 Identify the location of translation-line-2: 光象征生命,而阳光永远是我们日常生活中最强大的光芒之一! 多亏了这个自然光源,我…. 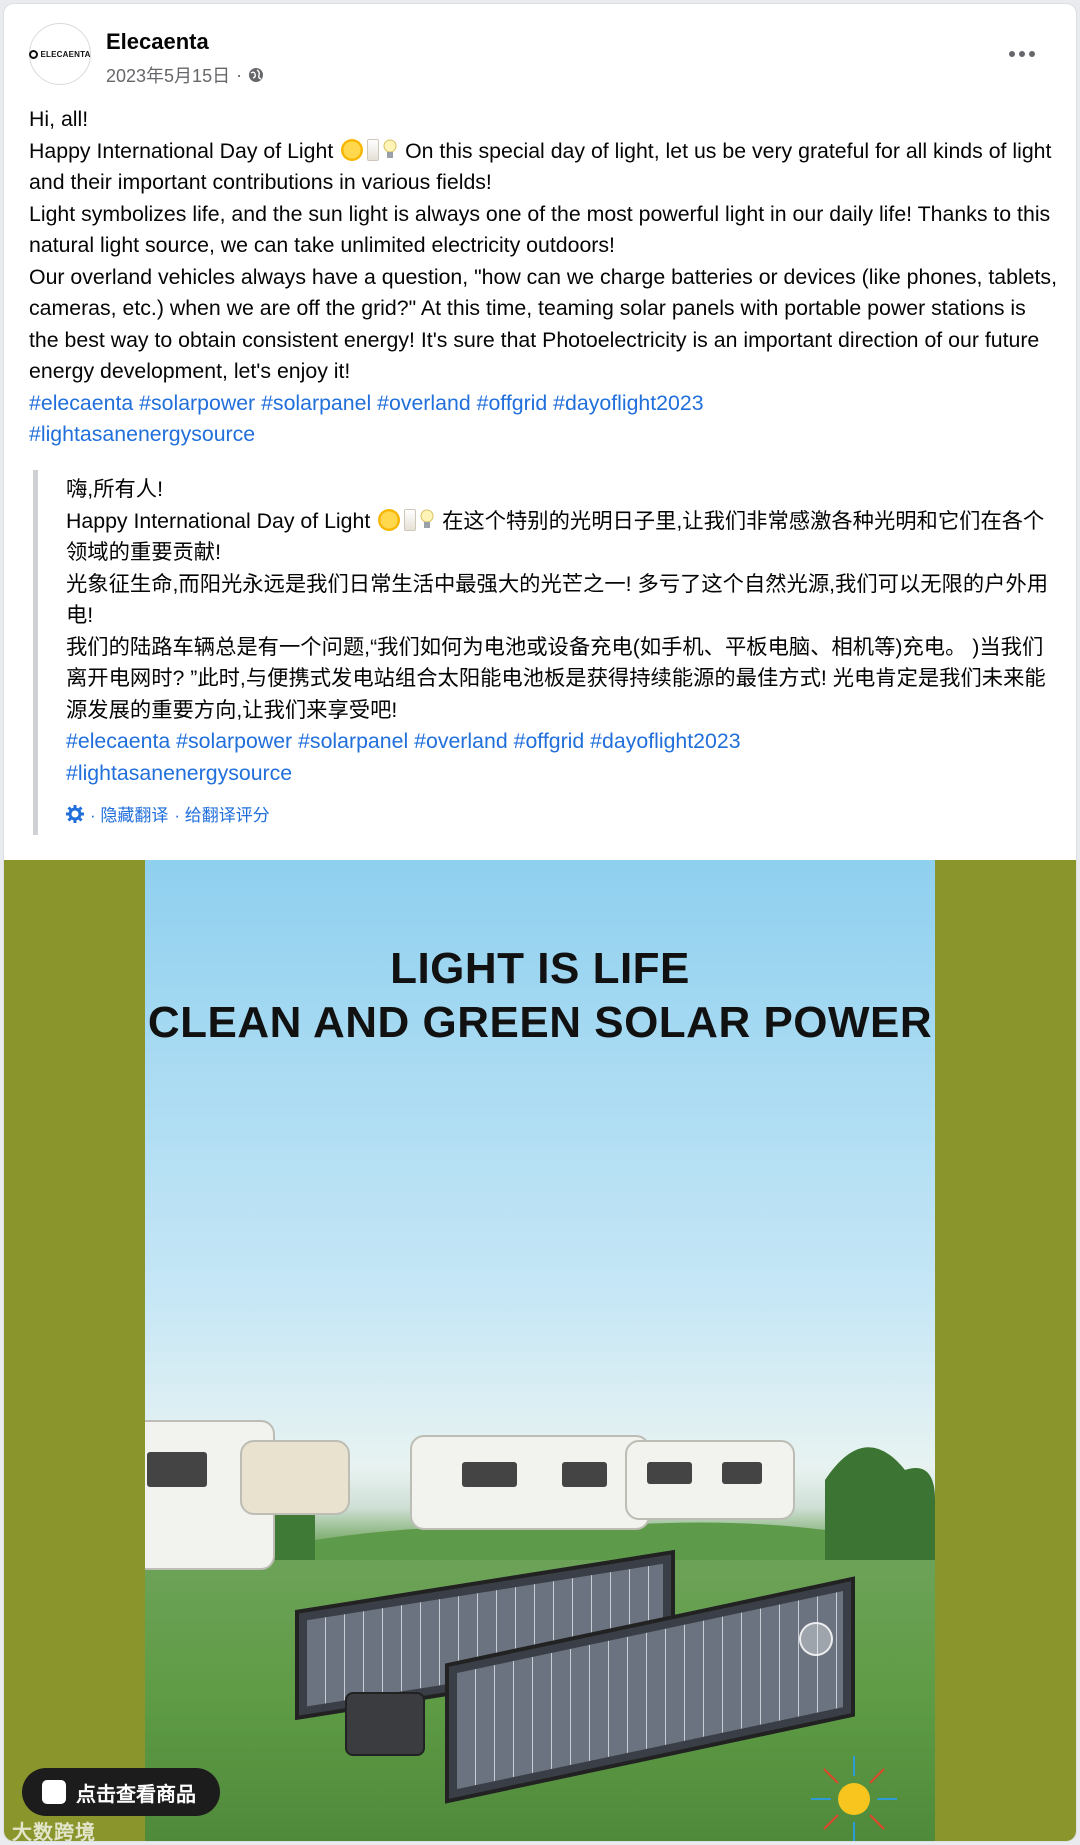
(557, 599).